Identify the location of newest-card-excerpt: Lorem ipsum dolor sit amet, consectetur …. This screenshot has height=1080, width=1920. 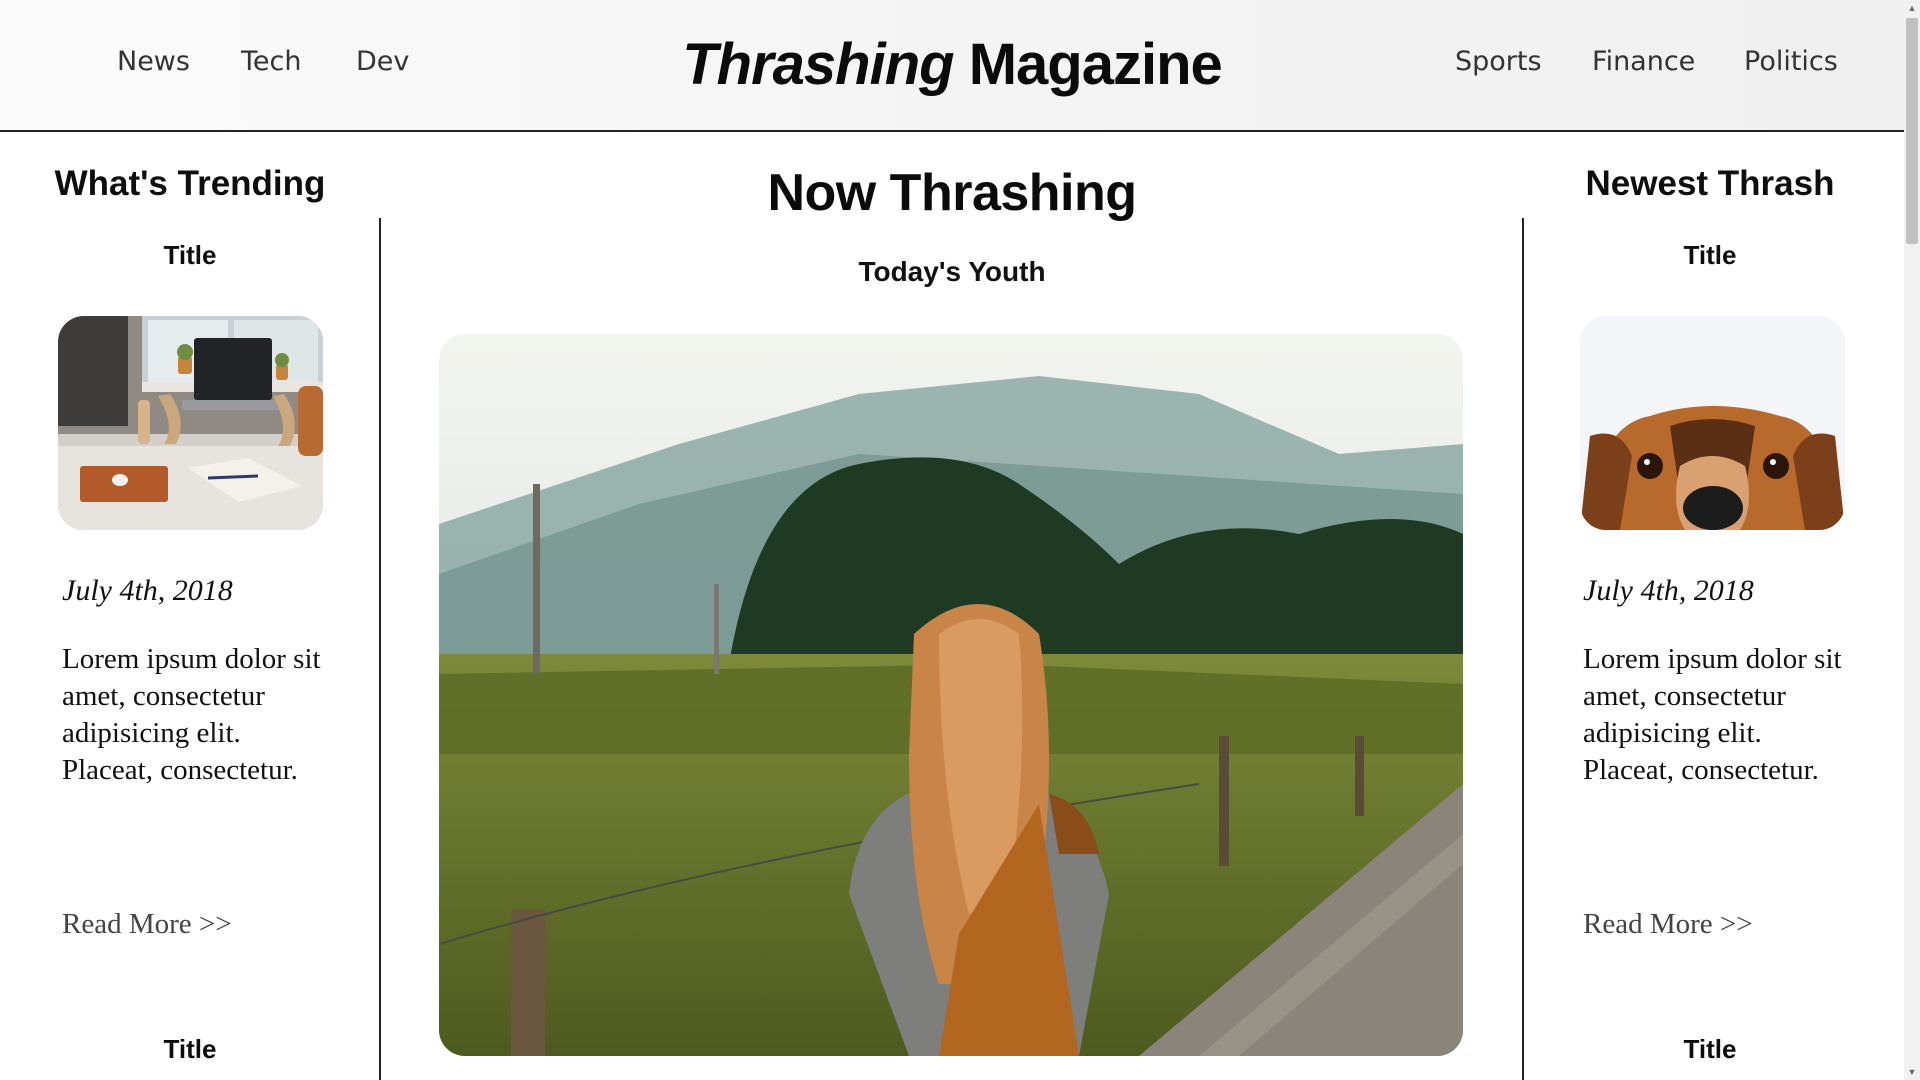
(1712, 714).